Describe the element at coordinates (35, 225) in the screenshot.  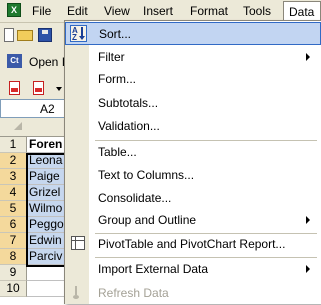
I see `table-row: 6 Peggo` at that location.